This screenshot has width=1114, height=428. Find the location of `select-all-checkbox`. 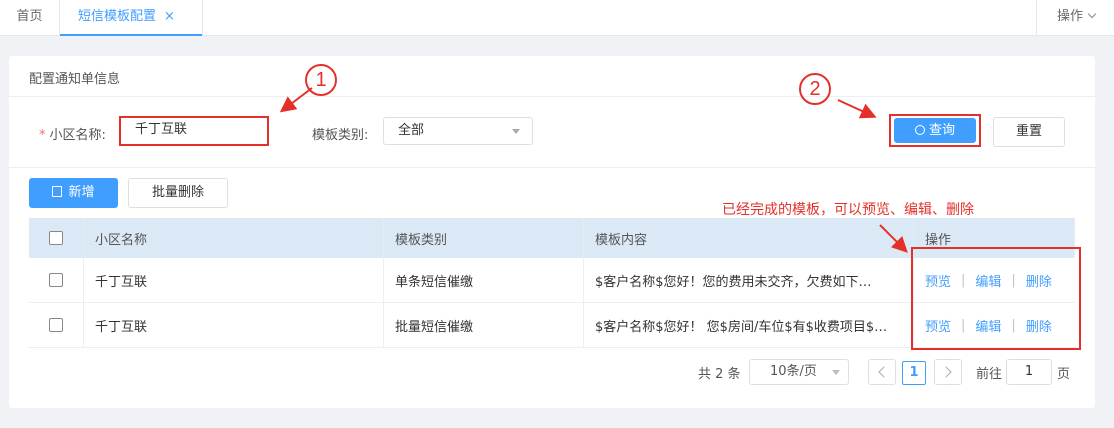

select-all-checkbox is located at coordinates (56, 238).